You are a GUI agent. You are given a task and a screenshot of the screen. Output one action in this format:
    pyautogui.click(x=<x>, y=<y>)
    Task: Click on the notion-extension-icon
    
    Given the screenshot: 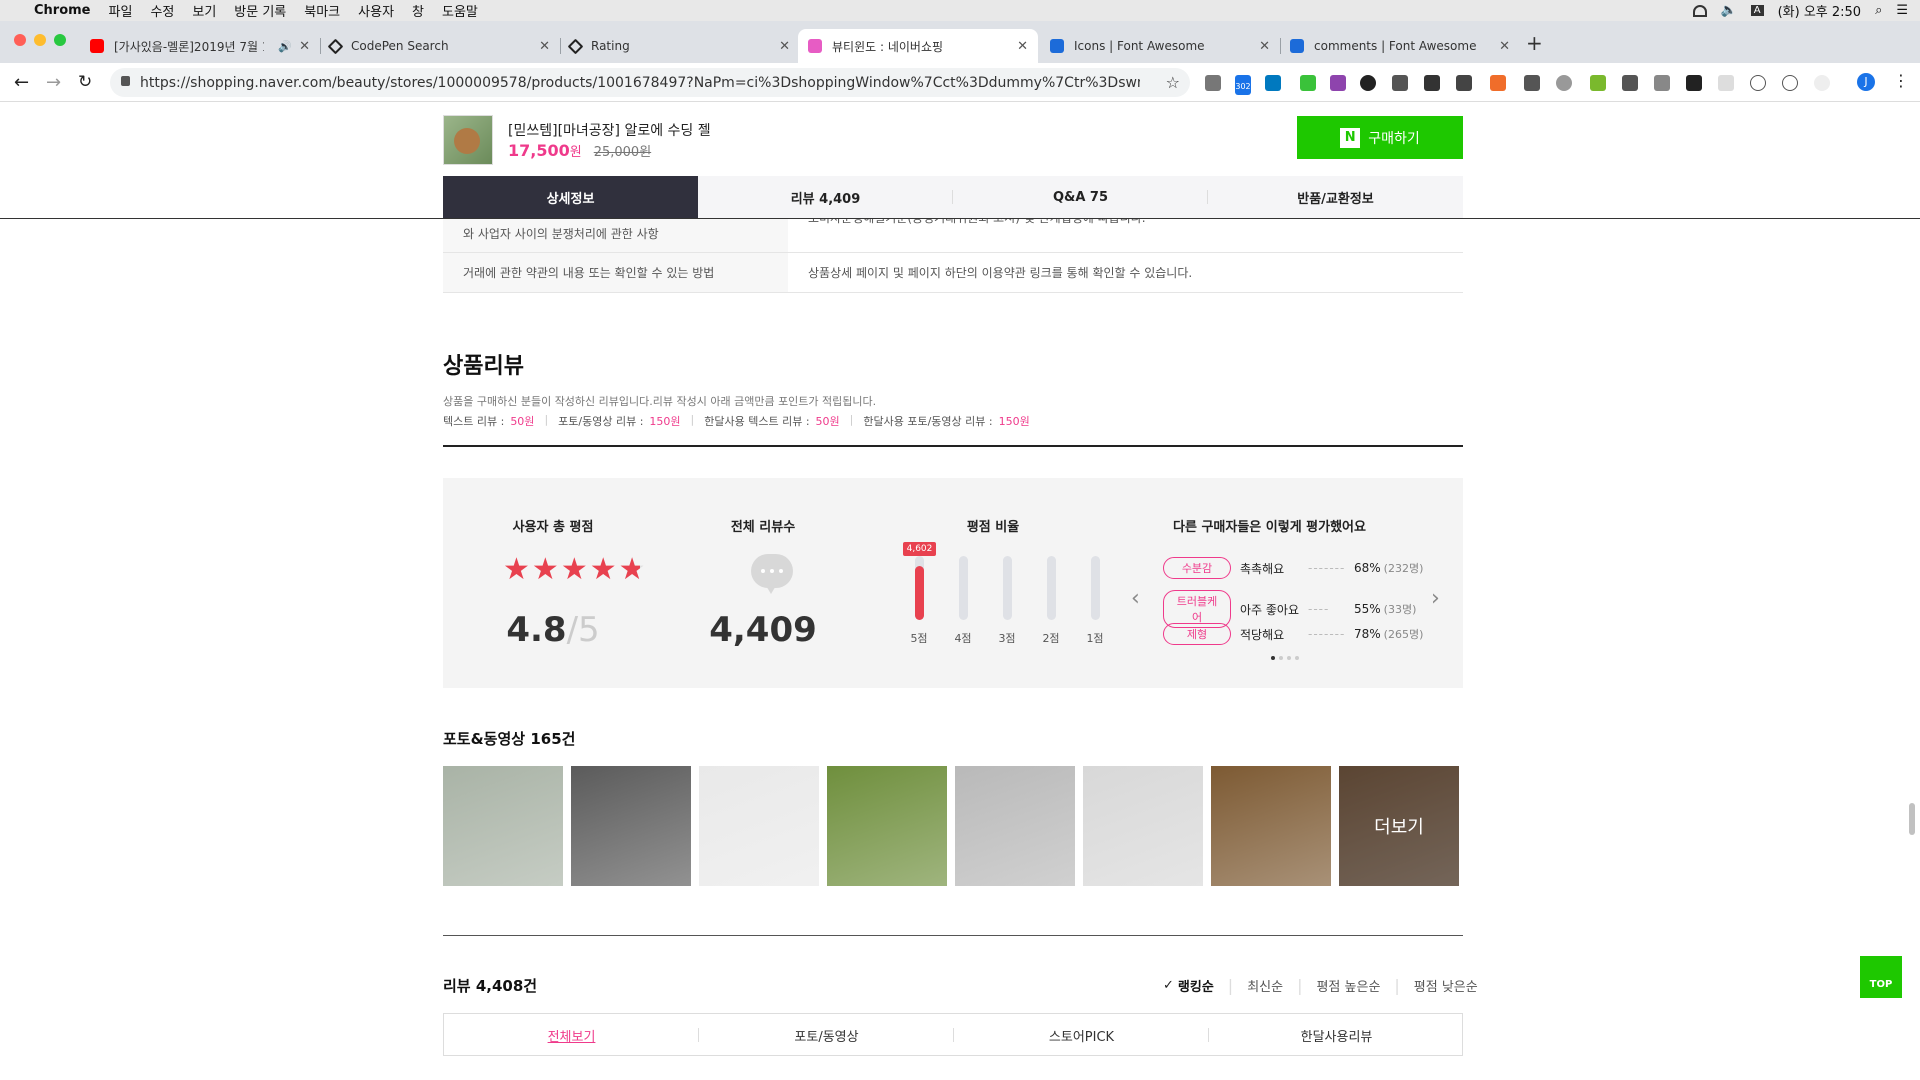 What is the action you would take?
    pyautogui.click(x=1694, y=83)
    